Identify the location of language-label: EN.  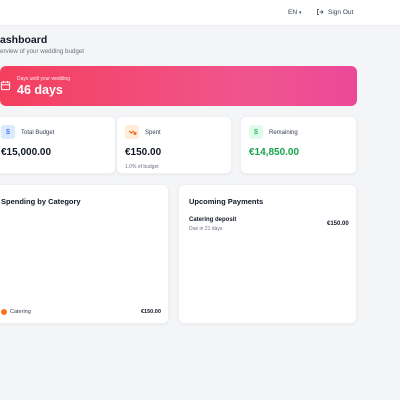
(293, 12).